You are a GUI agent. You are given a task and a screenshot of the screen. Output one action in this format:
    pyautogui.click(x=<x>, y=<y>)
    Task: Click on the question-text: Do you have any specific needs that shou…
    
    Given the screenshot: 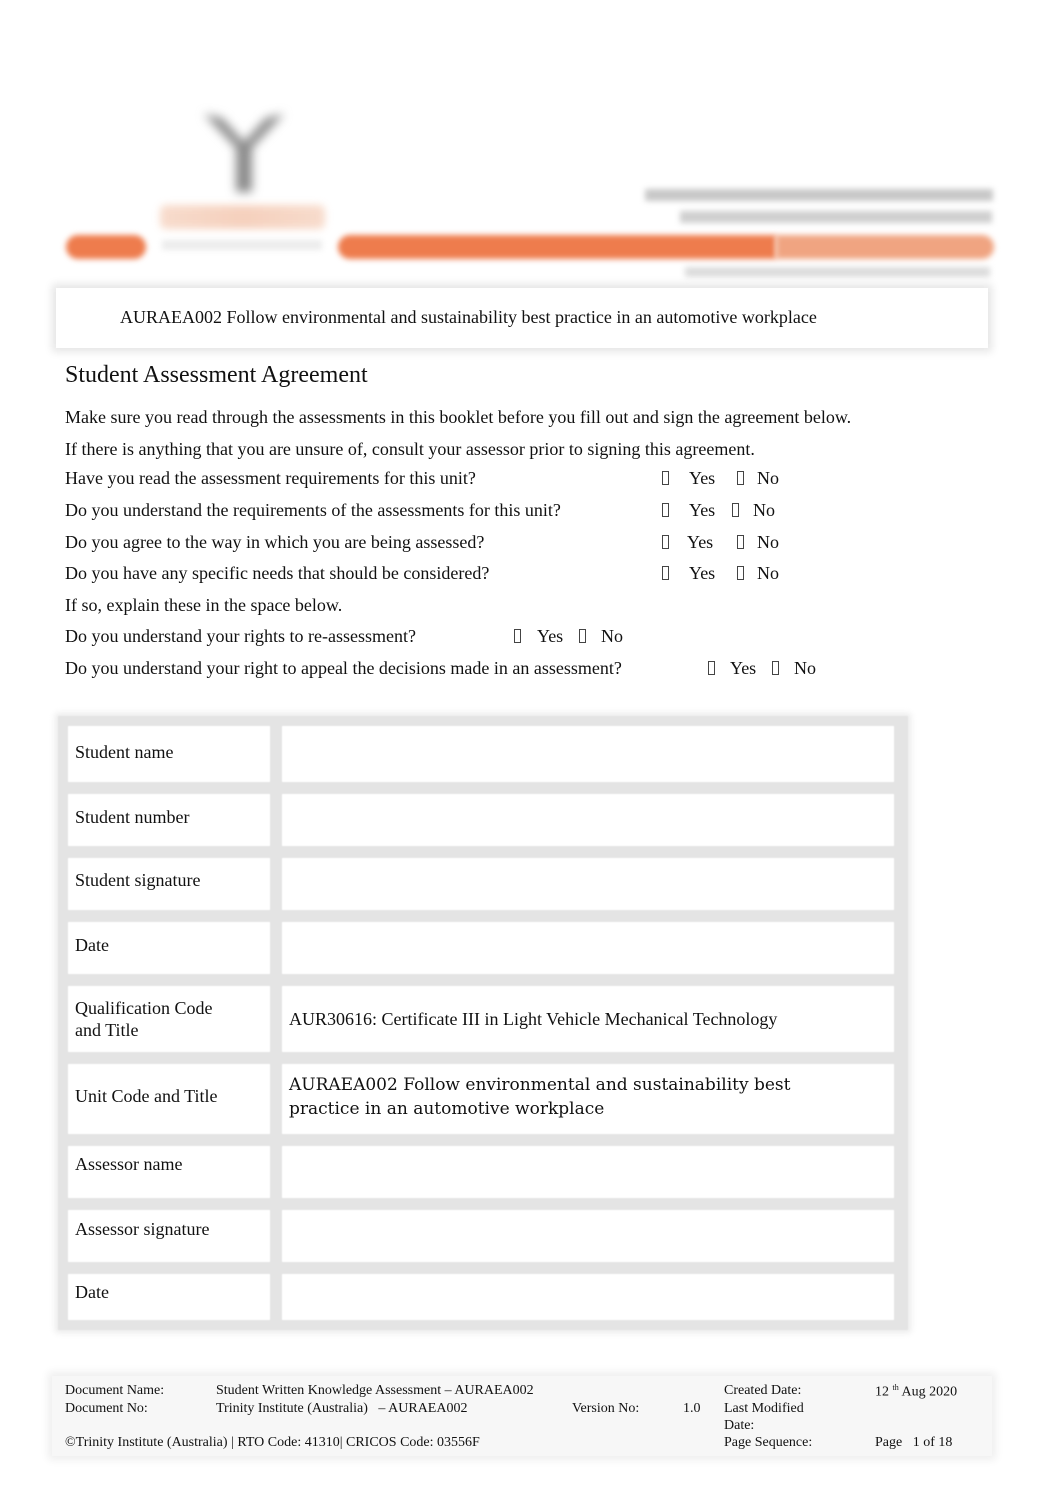 What is the action you would take?
    pyautogui.click(x=277, y=573)
    